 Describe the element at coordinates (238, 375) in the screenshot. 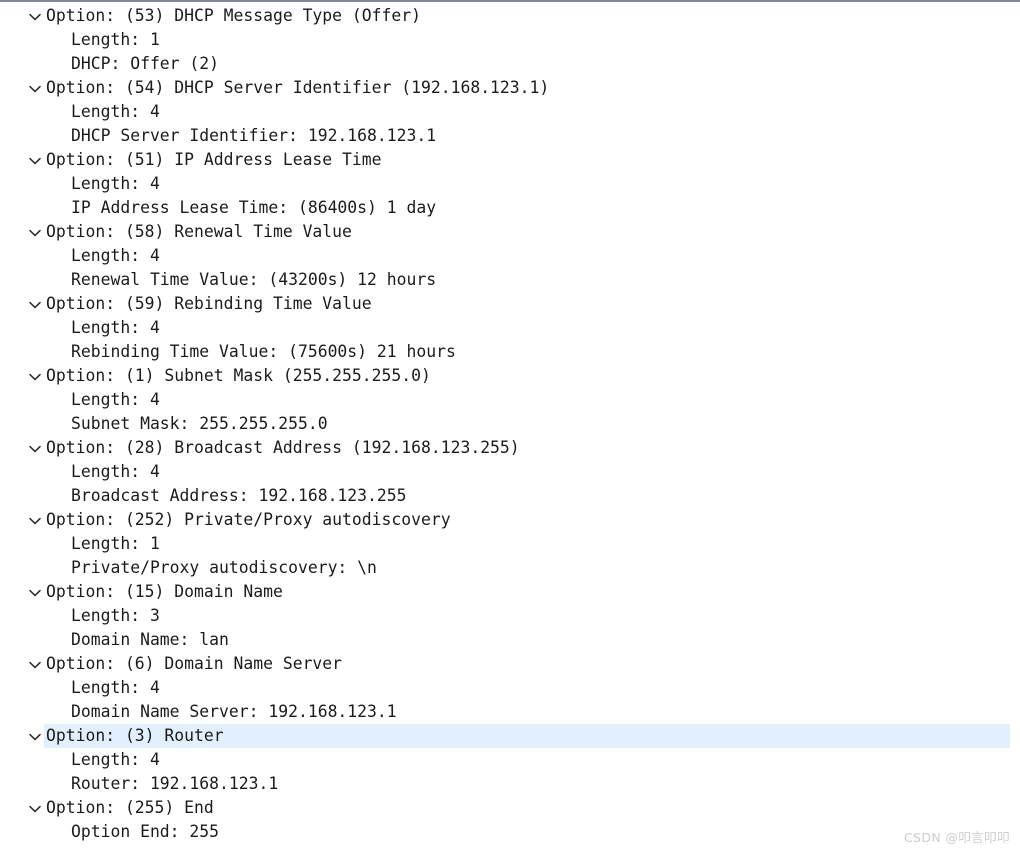

I see `tree-row-label: Option: (1) Subnet Mask (255.255.255.0)` at that location.